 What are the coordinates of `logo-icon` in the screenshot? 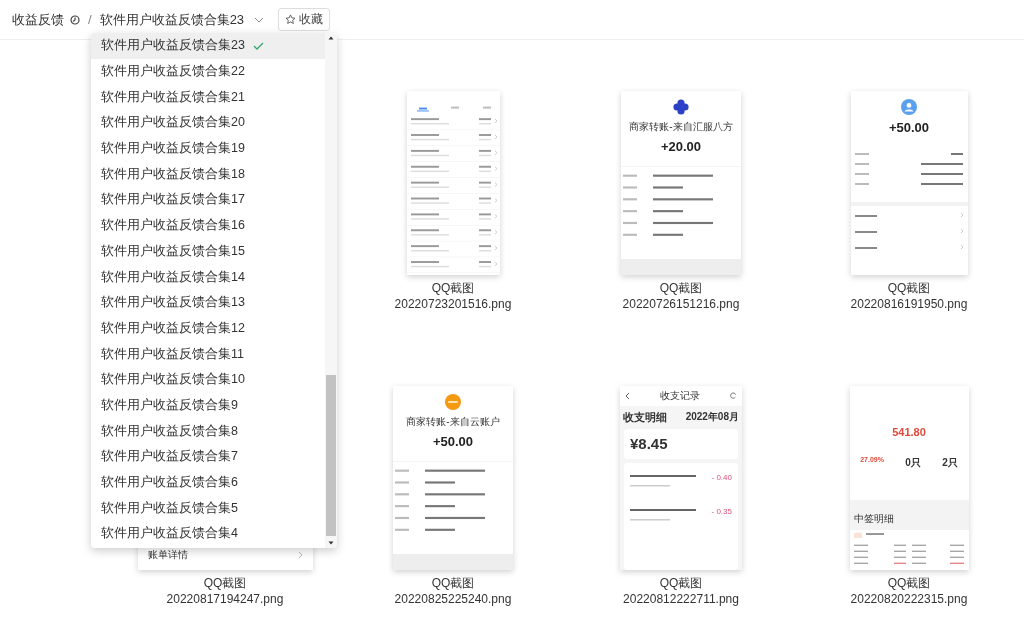 It's located at (453, 401).